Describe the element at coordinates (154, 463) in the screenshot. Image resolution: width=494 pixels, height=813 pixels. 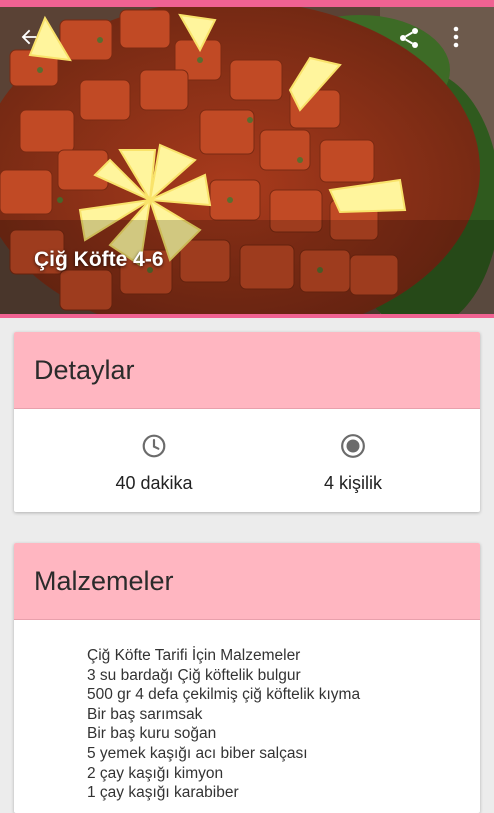
I see `prep-time: 40 dakika` at that location.